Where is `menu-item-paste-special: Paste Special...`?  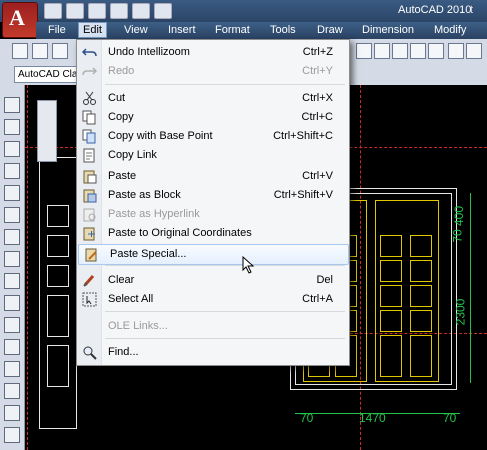 menu-item-paste-special: Paste Special... is located at coordinates (213, 254).